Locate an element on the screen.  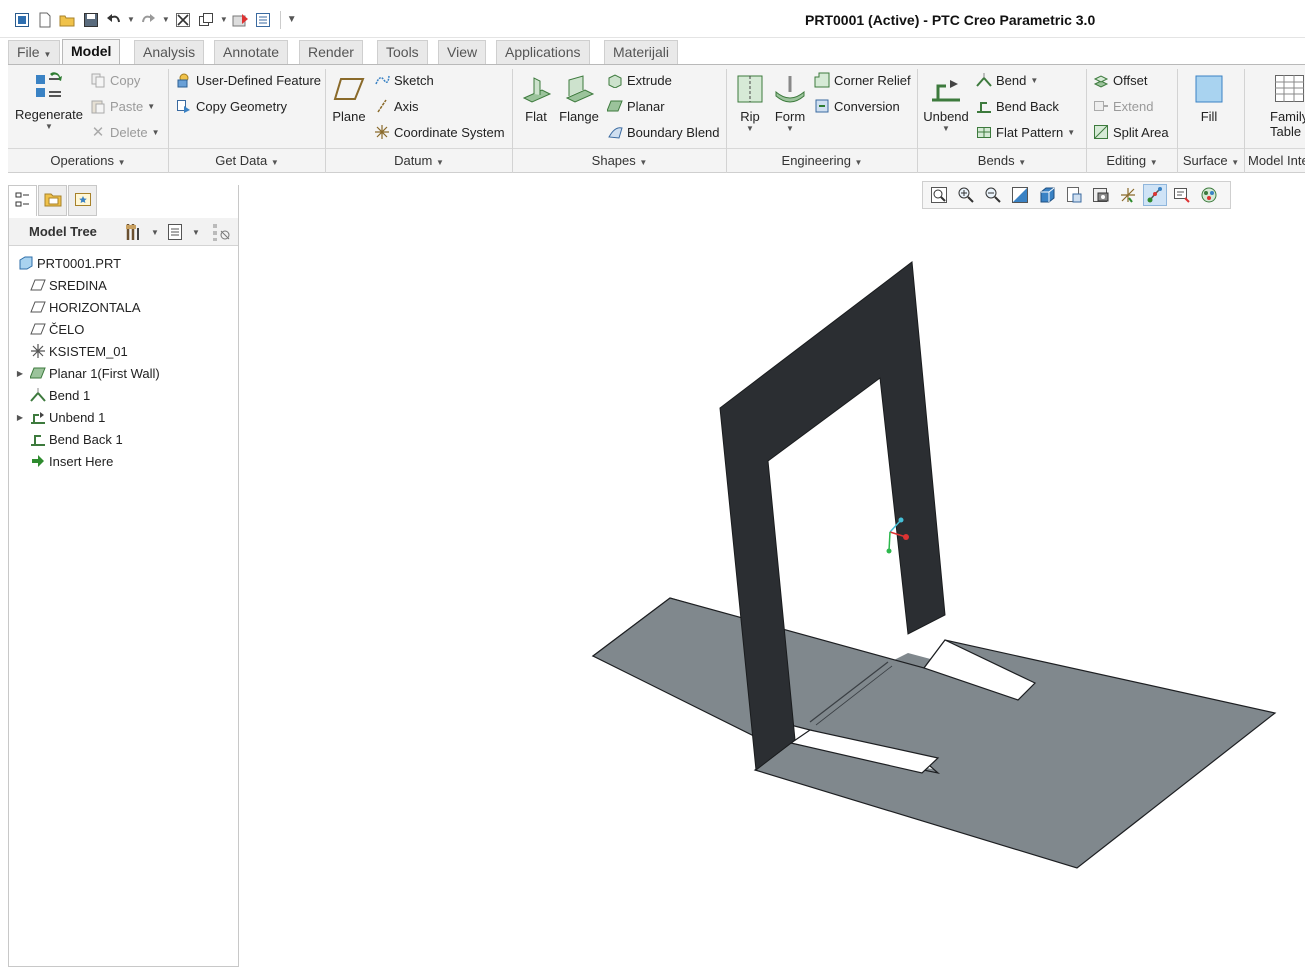
delete-button: ✕ Delete ▼ is located at coordinates (125, 132).